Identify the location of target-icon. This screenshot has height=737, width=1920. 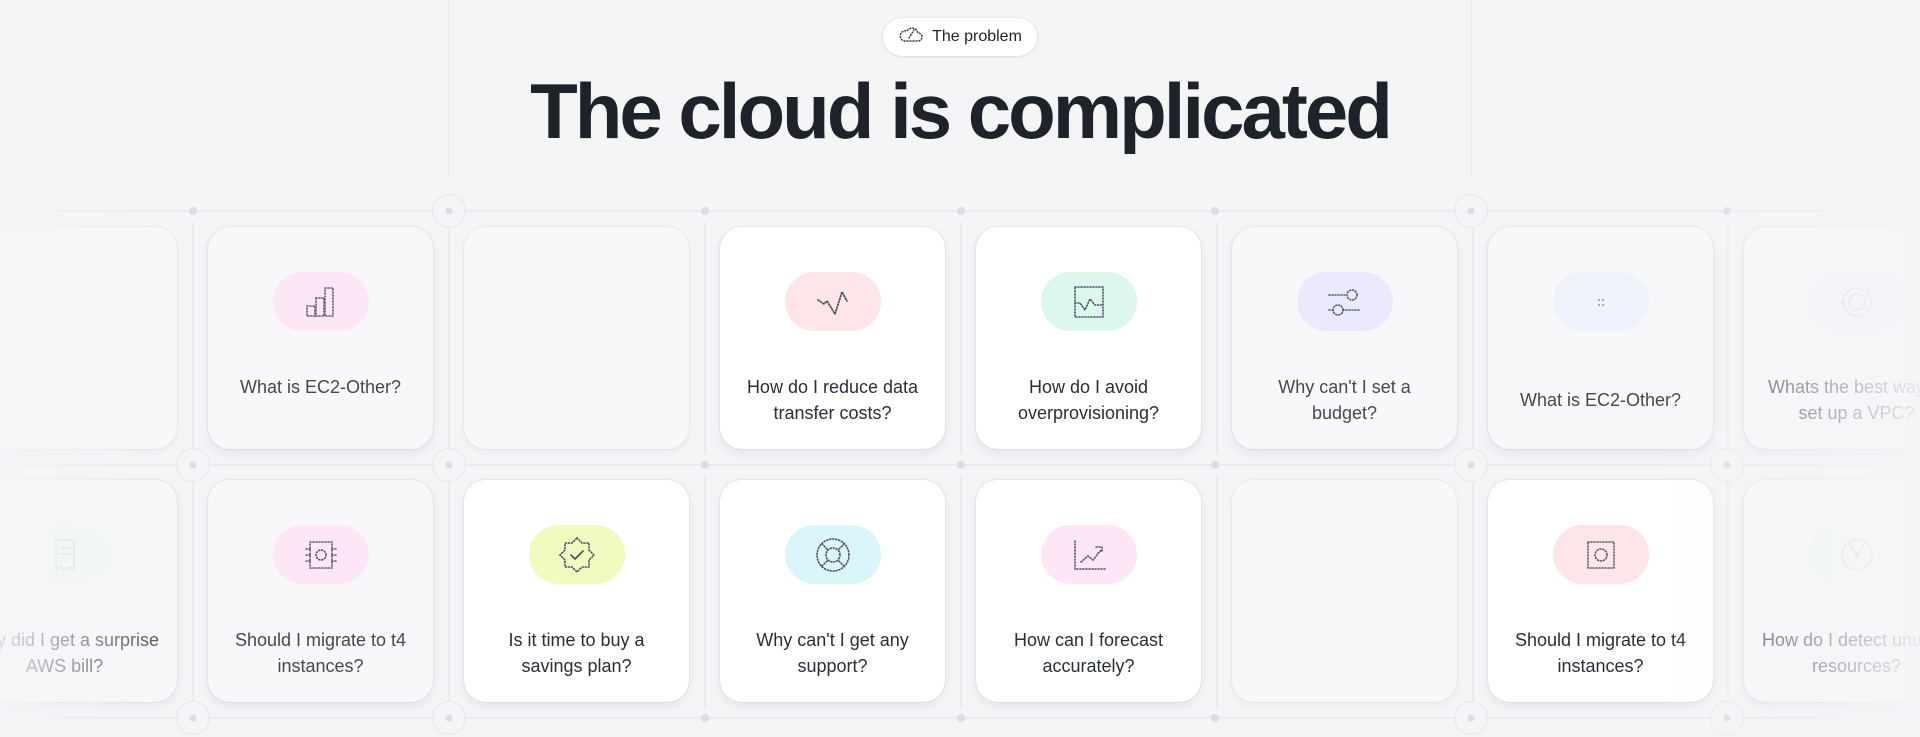
(1856, 301).